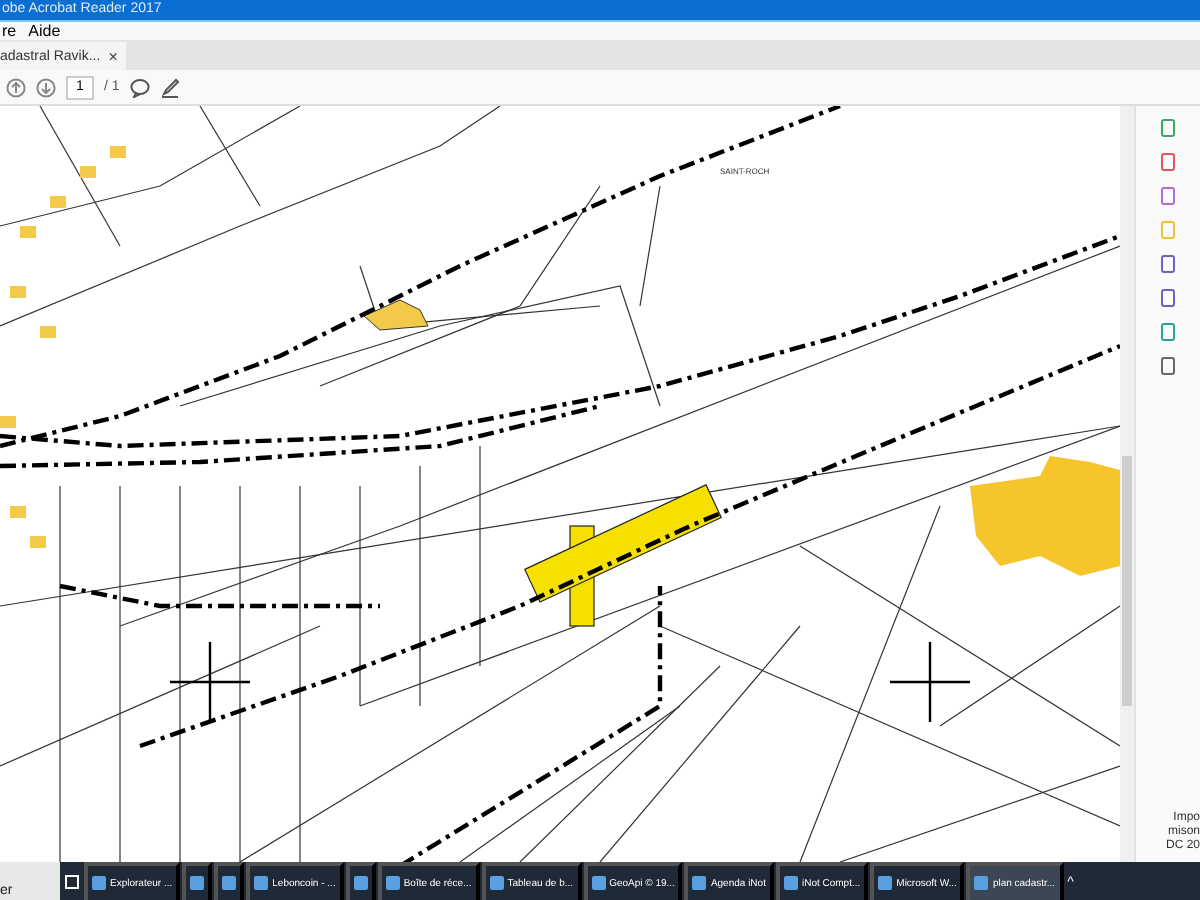 This screenshot has width=1200, height=900. I want to click on menu-item: re, so click(9, 31).